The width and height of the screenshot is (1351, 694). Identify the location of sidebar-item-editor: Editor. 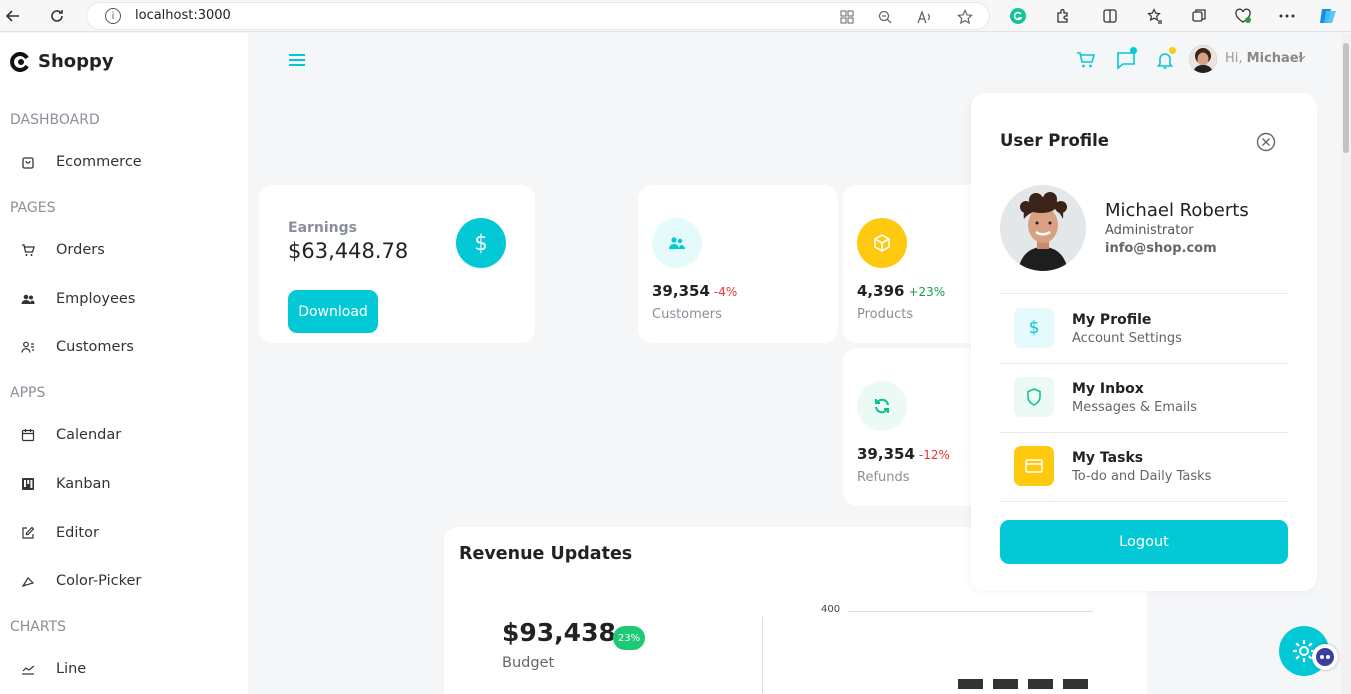
(59, 533).